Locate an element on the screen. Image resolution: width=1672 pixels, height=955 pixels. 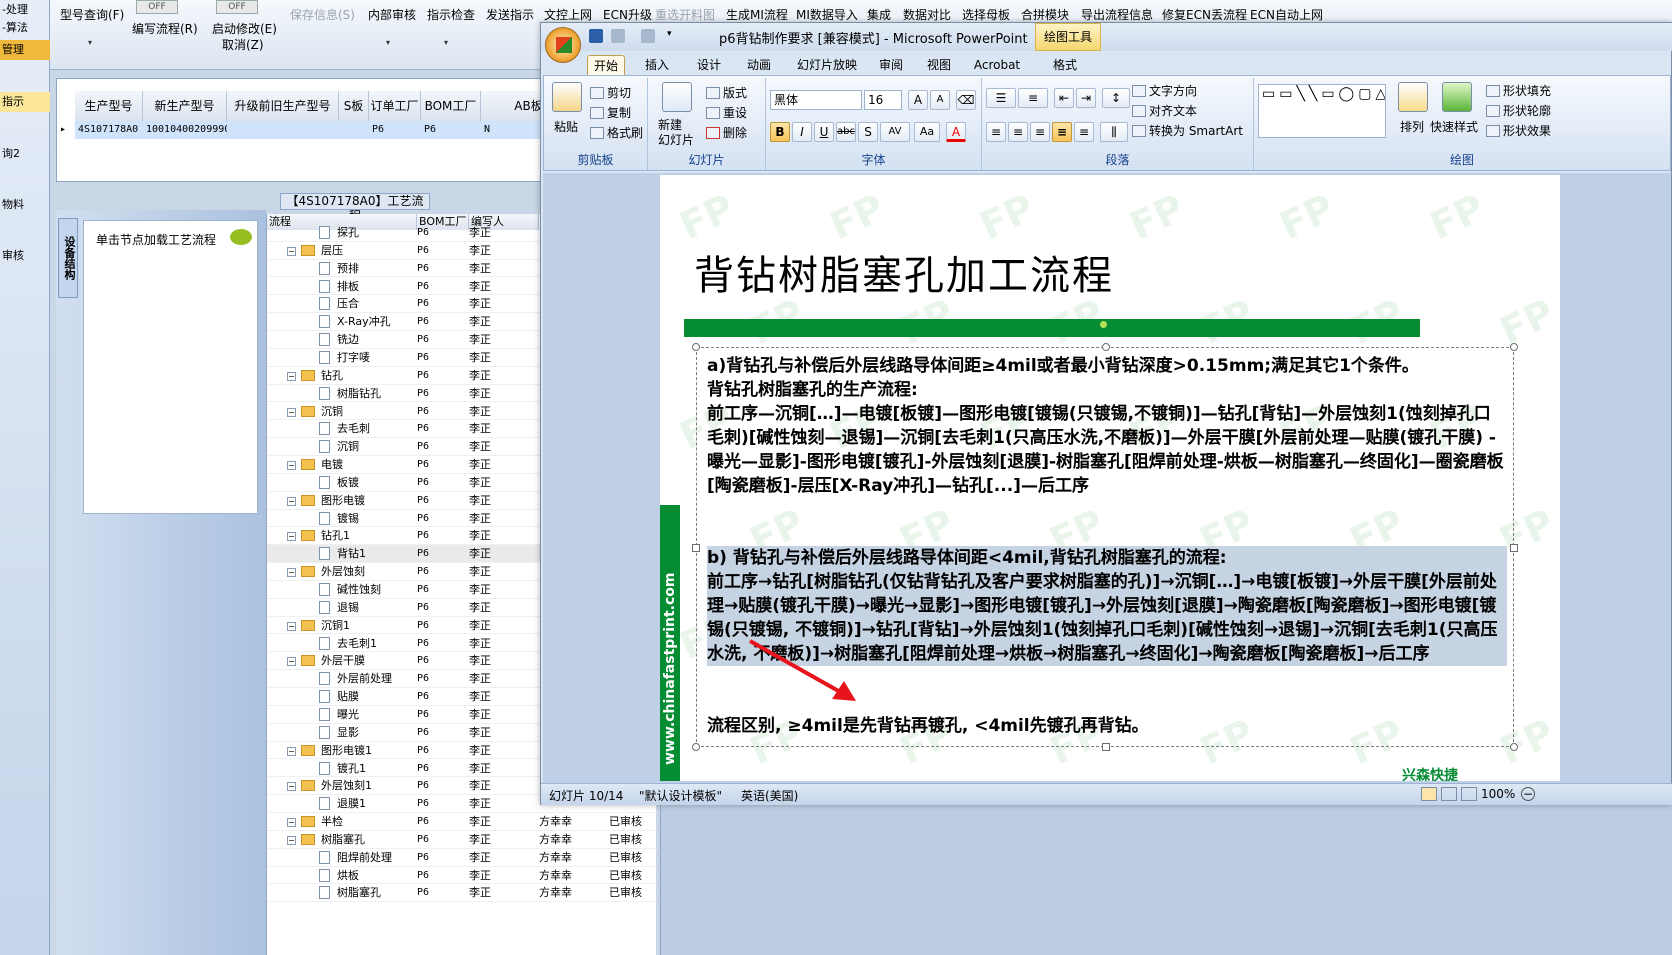
decrease-indent-icon: ⇤ is located at coordinates (1064, 98).